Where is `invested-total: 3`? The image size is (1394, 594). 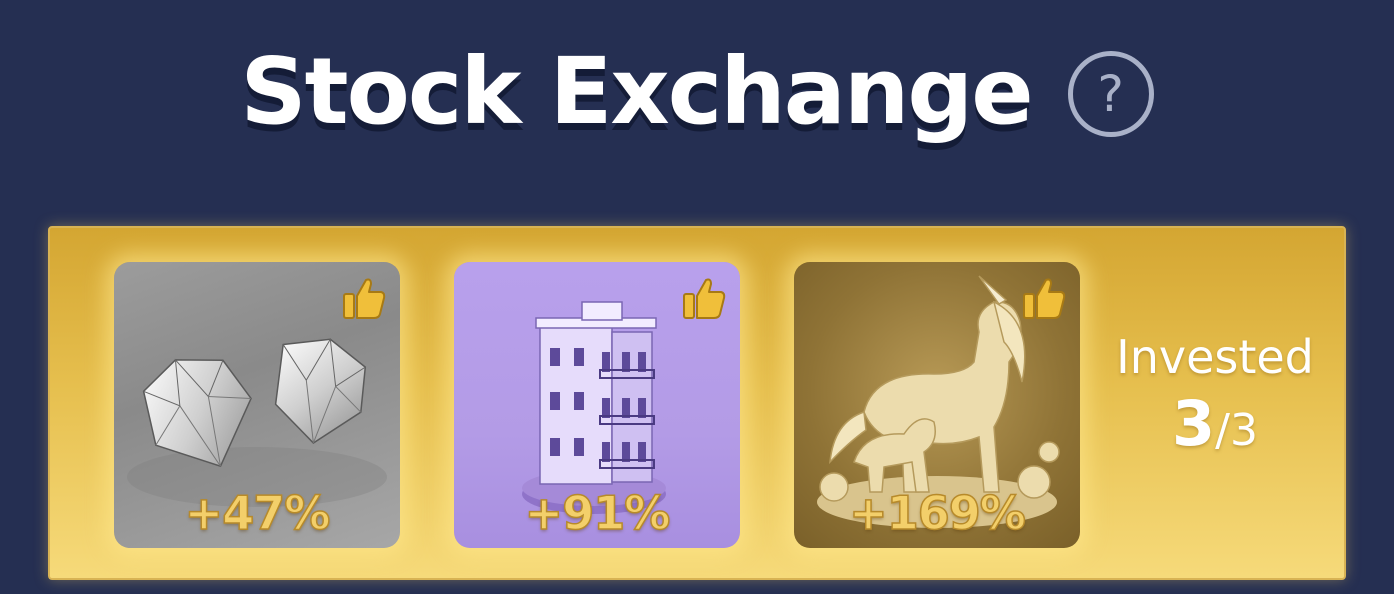
invested-total: 3 is located at coordinates (1243, 430).